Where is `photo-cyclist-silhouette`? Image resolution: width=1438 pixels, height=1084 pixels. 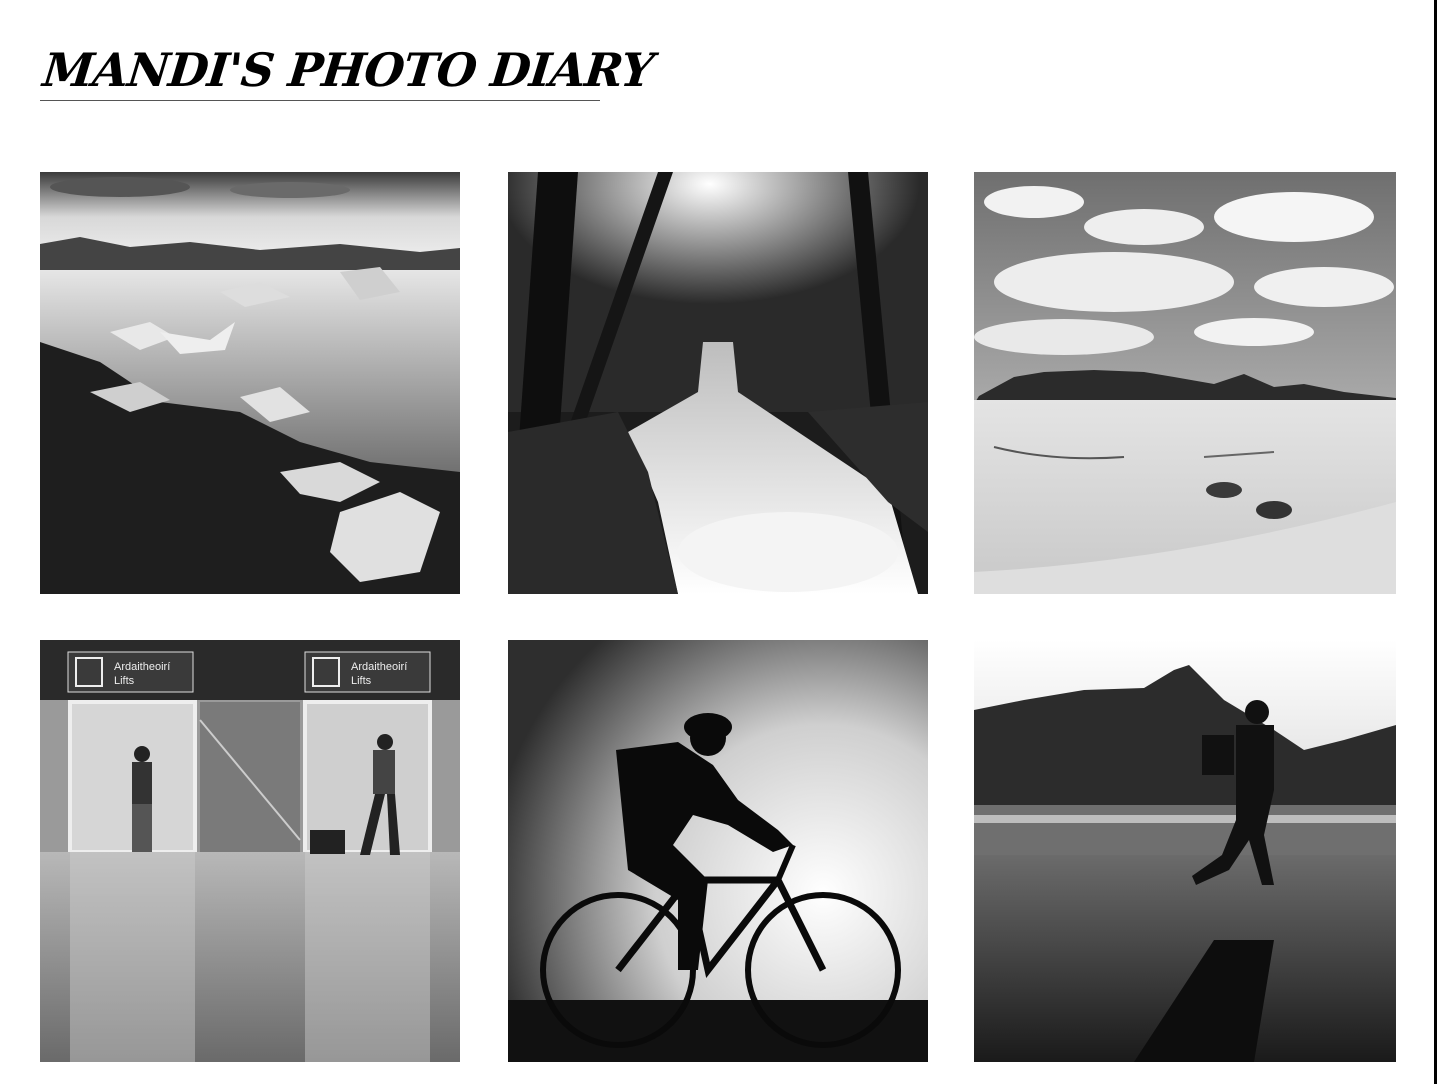 photo-cyclist-silhouette is located at coordinates (718, 851).